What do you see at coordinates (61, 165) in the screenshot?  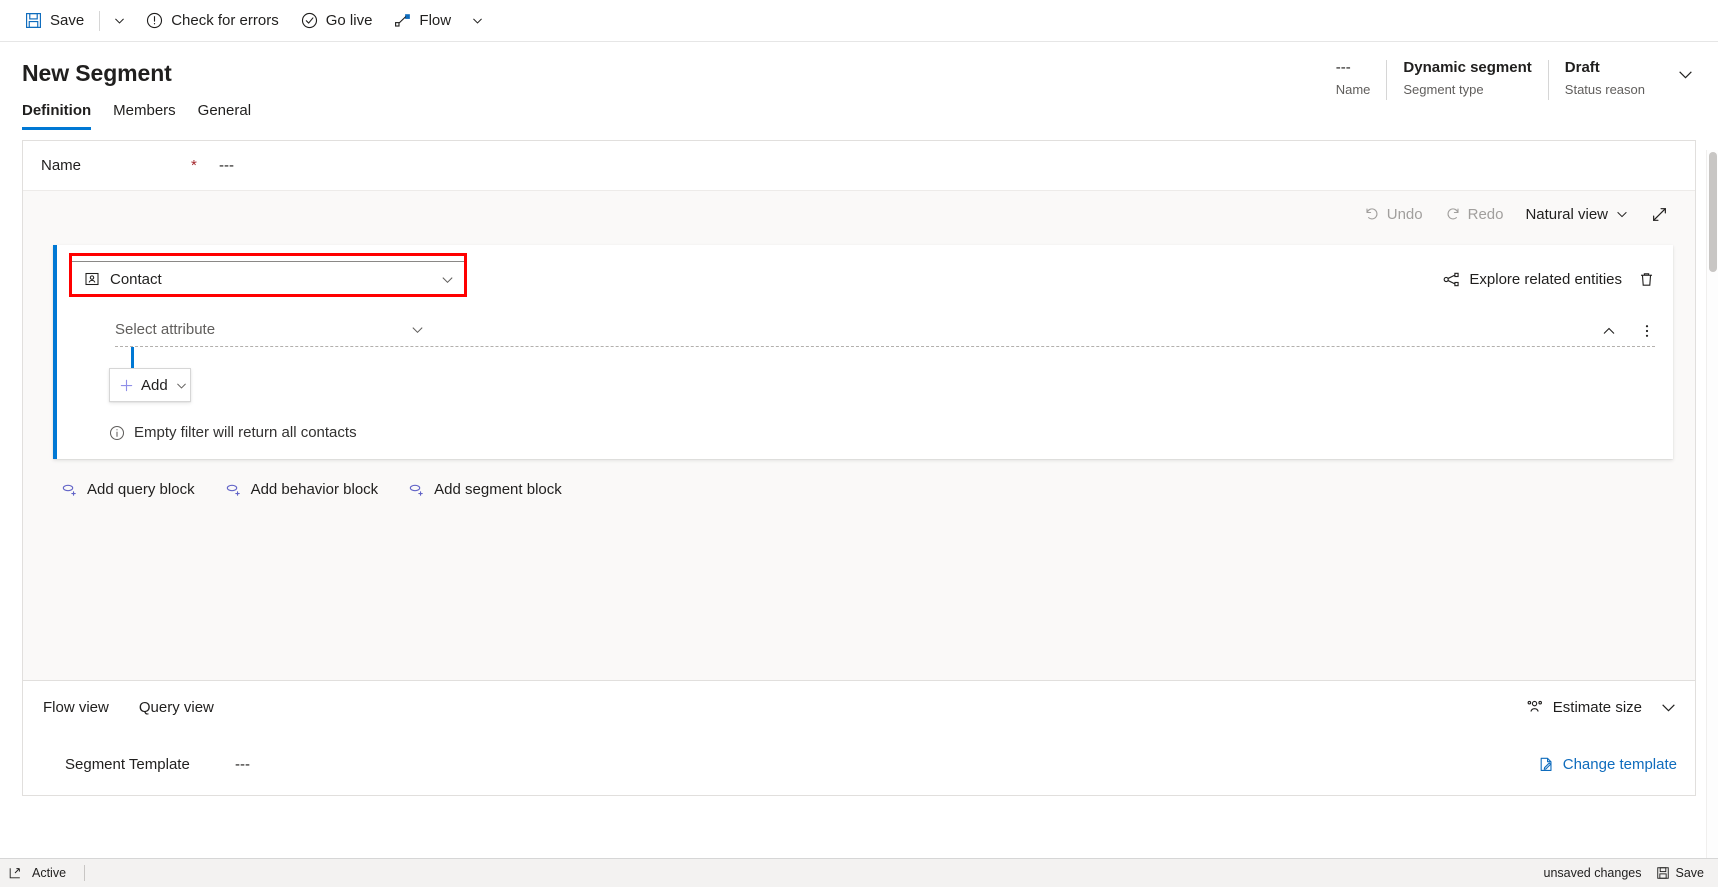 I see `name-field-label: Name` at bounding box center [61, 165].